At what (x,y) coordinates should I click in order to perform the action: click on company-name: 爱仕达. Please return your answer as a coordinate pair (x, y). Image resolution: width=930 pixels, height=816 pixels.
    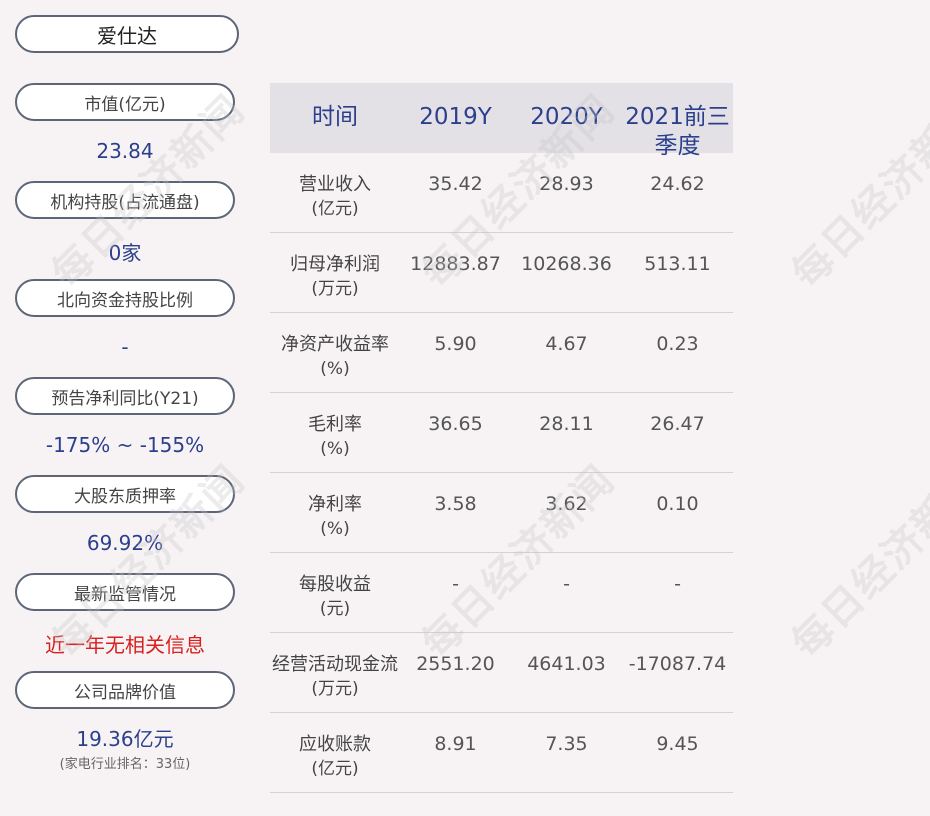
    Looking at the image, I should click on (127, 34).